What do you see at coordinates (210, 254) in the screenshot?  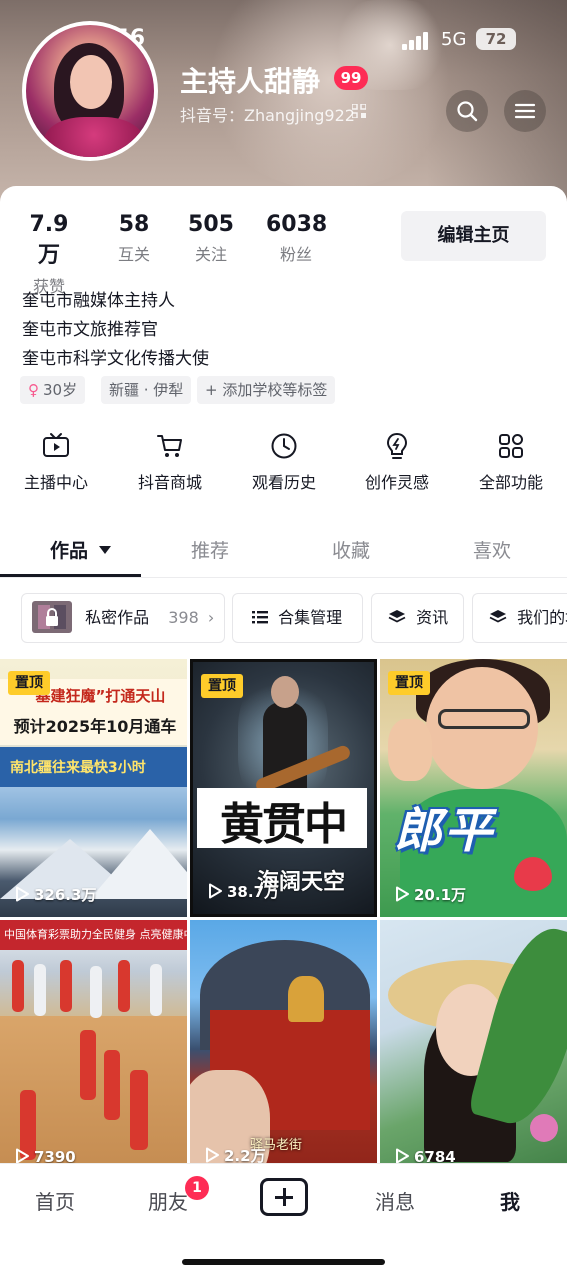 I see `stat-label: 关注` at bounding box center [210, 254].